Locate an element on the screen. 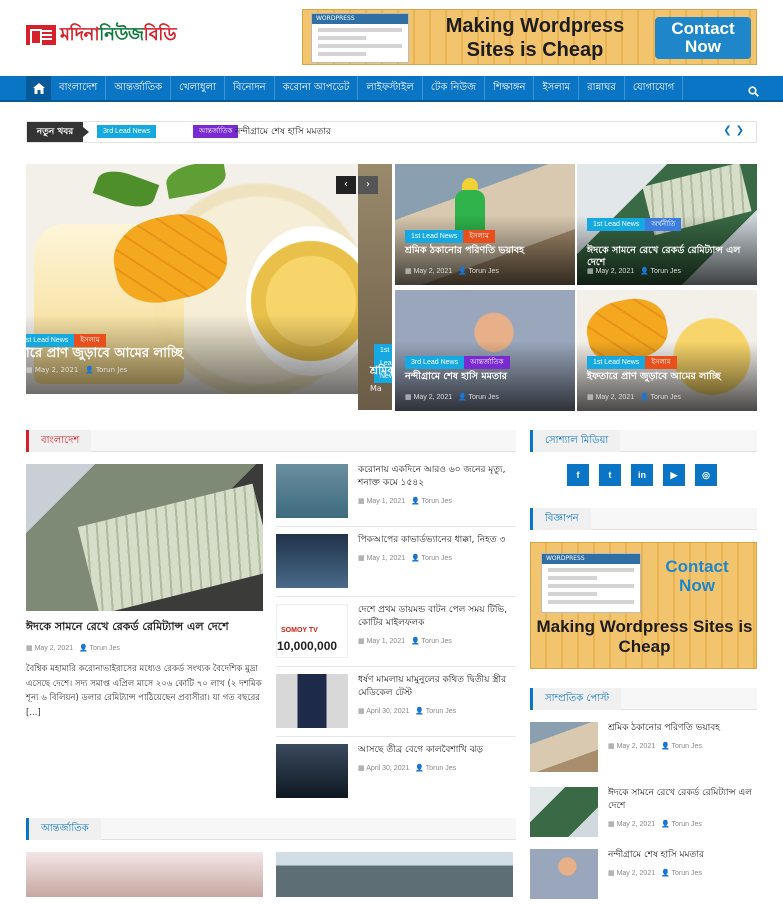 The width and height of the screenshot is (783, 905). instagram-icon: ◎ is located at coordinates (706, 475).